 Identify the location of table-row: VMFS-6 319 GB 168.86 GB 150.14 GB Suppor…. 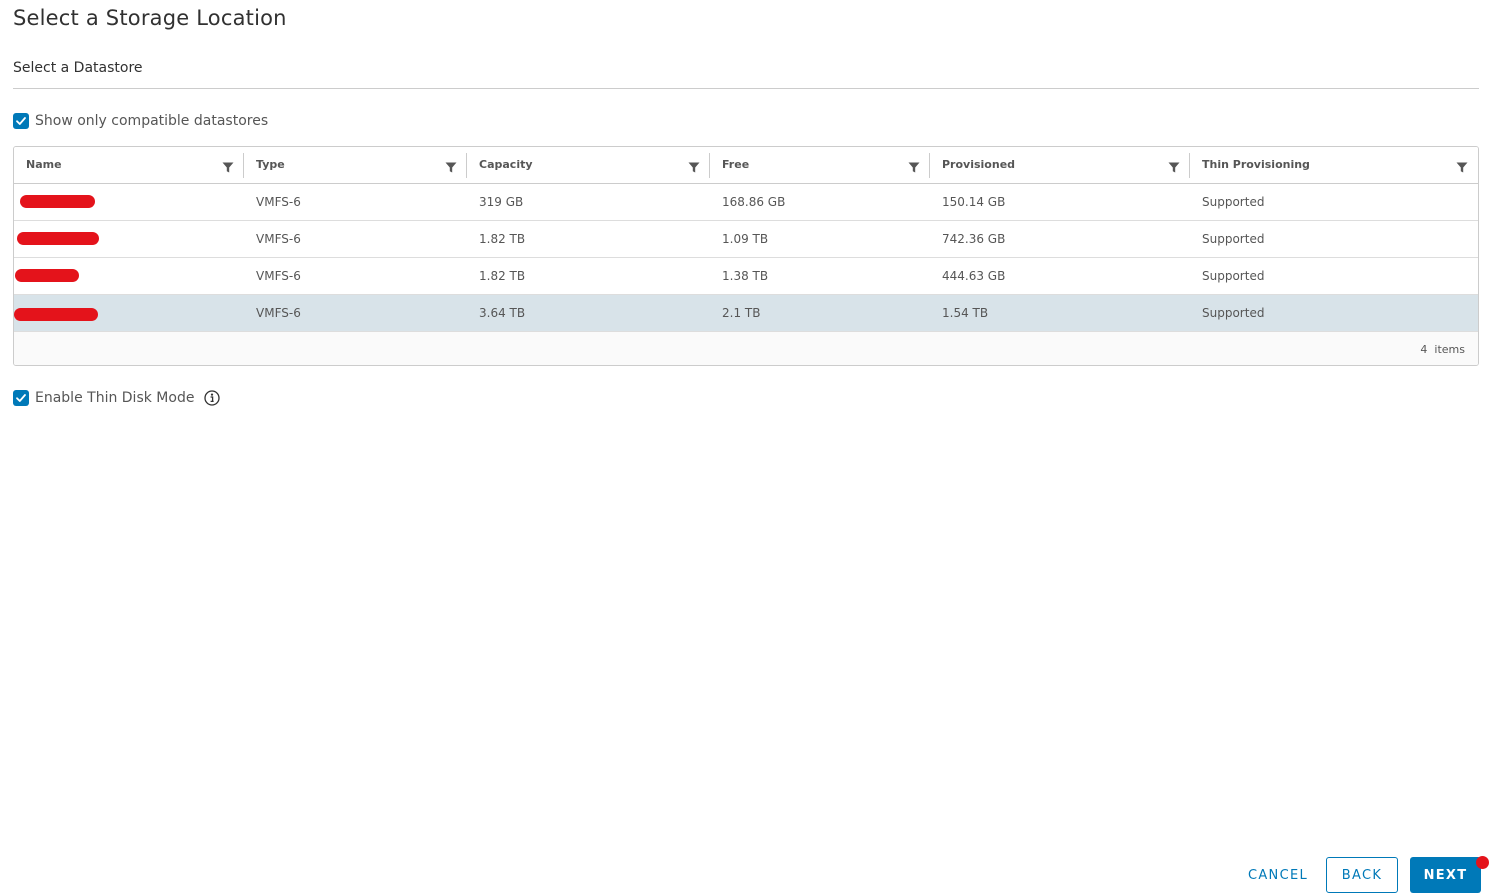
(746, 202).